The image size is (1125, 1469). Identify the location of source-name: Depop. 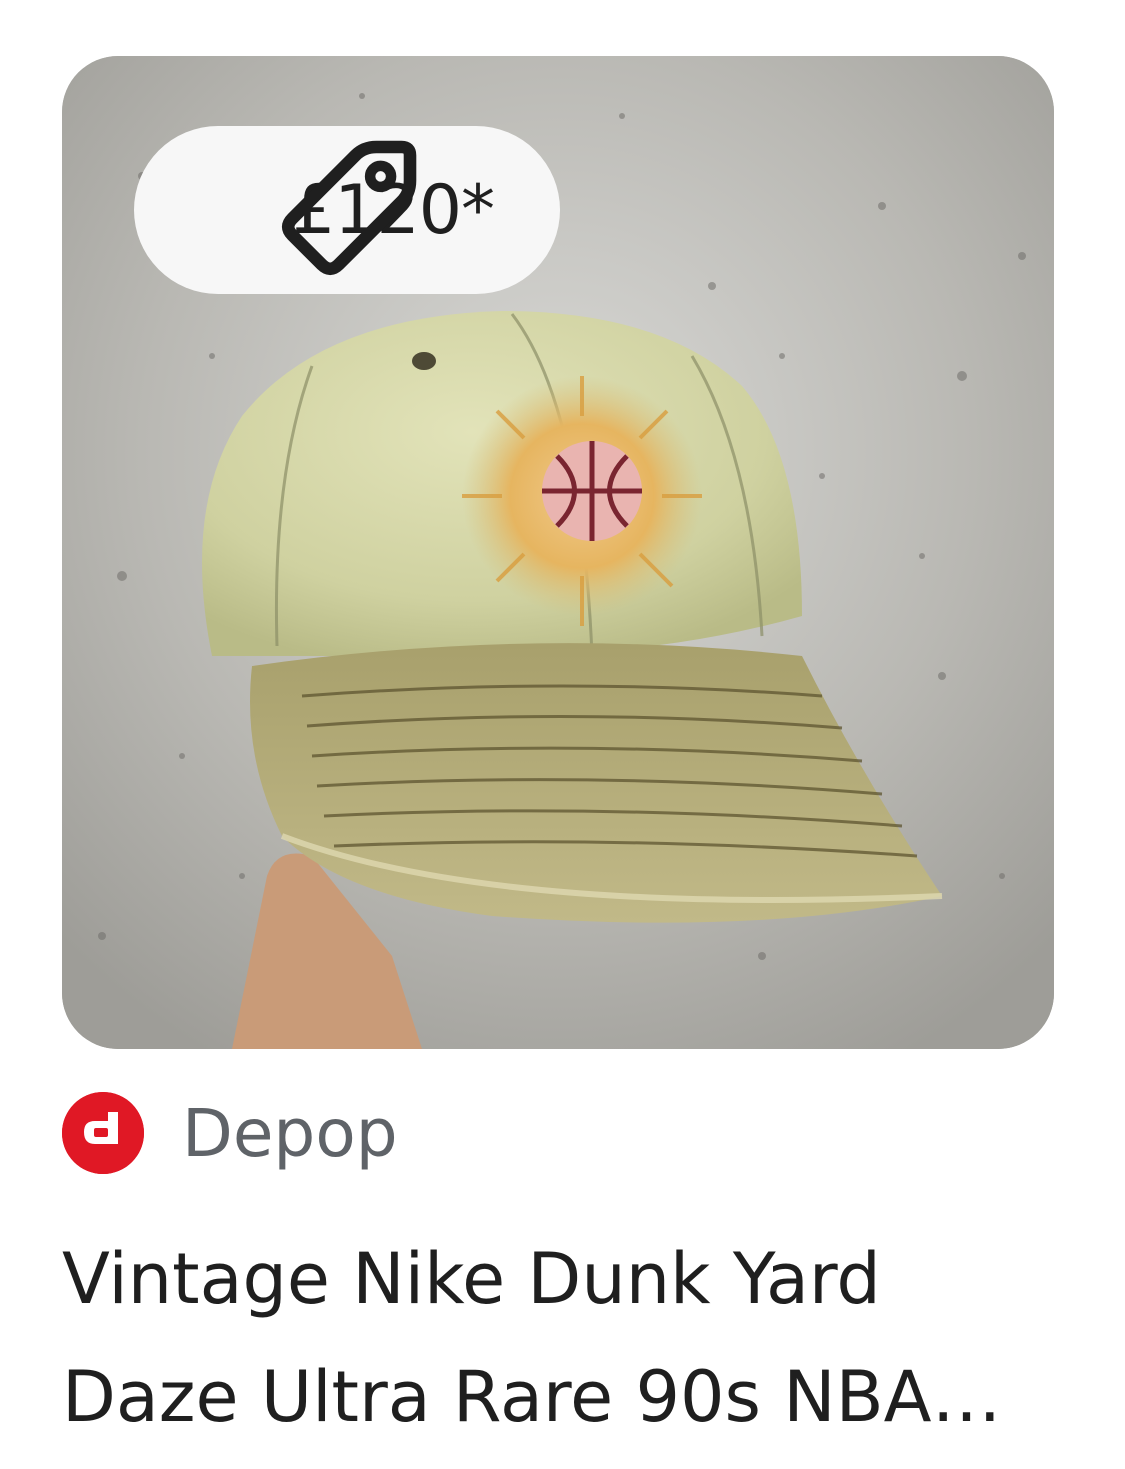
(290, 1133).